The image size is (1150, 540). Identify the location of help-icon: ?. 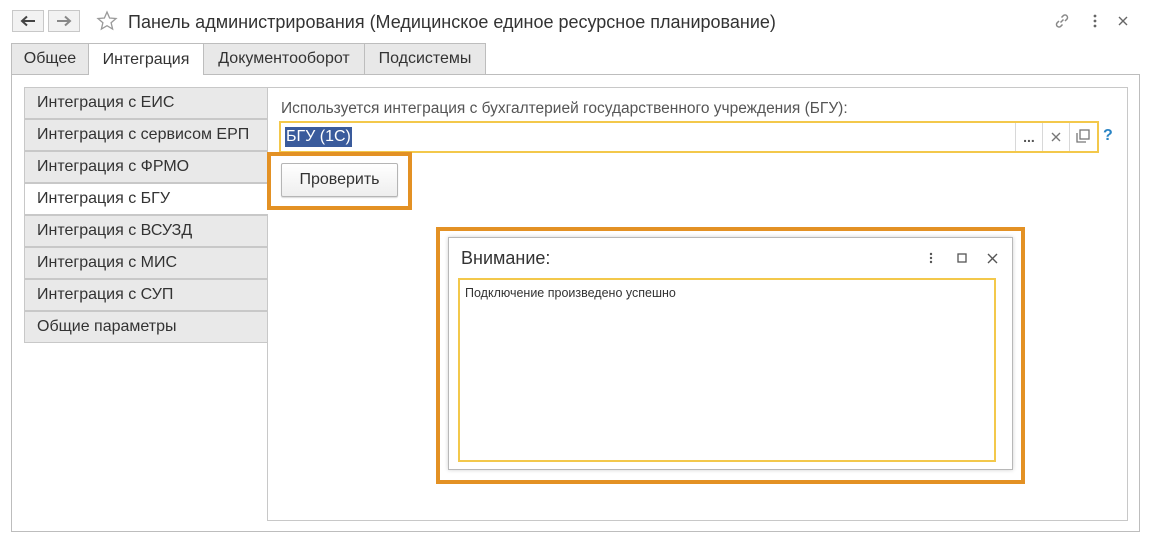
(1108, 136).